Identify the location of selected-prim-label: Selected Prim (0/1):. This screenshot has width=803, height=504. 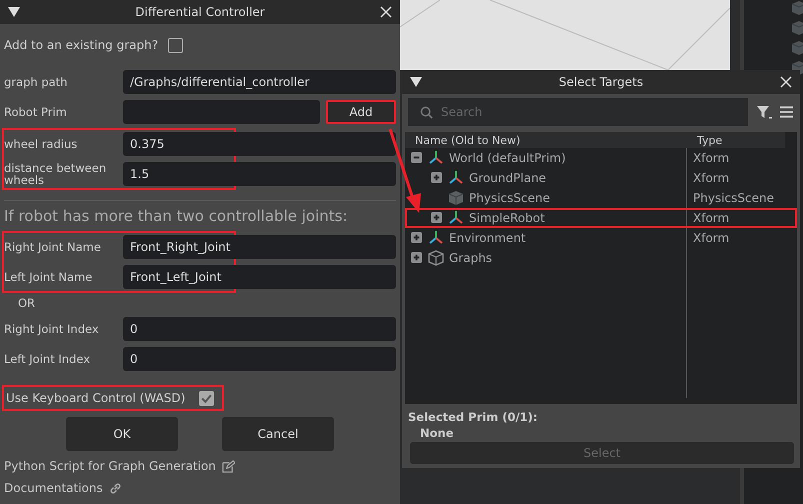
(473, 416).